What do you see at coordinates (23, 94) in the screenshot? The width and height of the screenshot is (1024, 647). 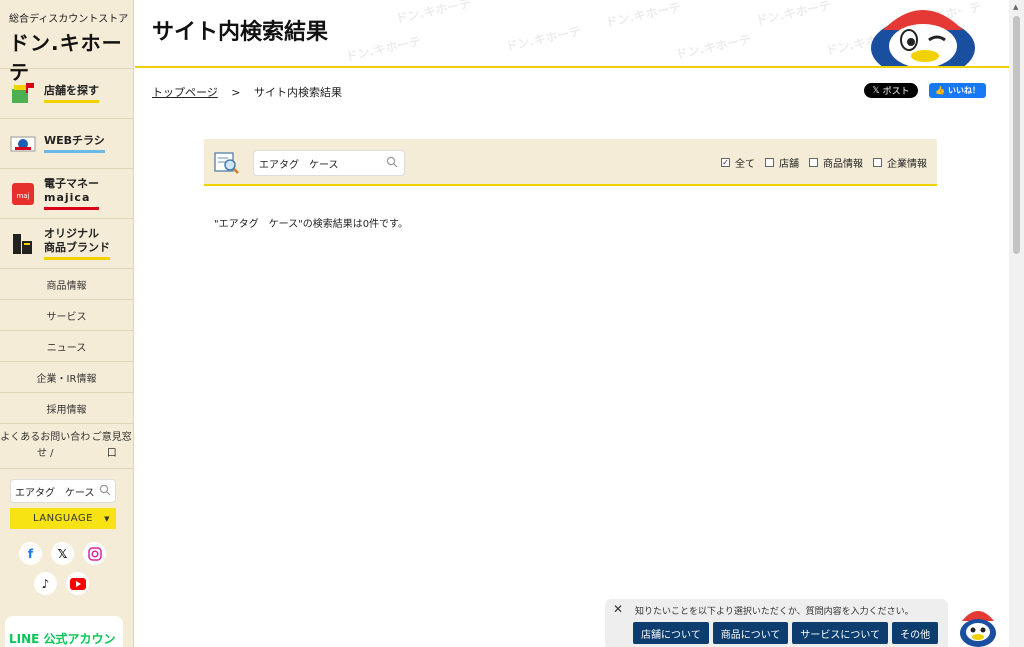 I see `store-icon` at bounding box center [23, 94].